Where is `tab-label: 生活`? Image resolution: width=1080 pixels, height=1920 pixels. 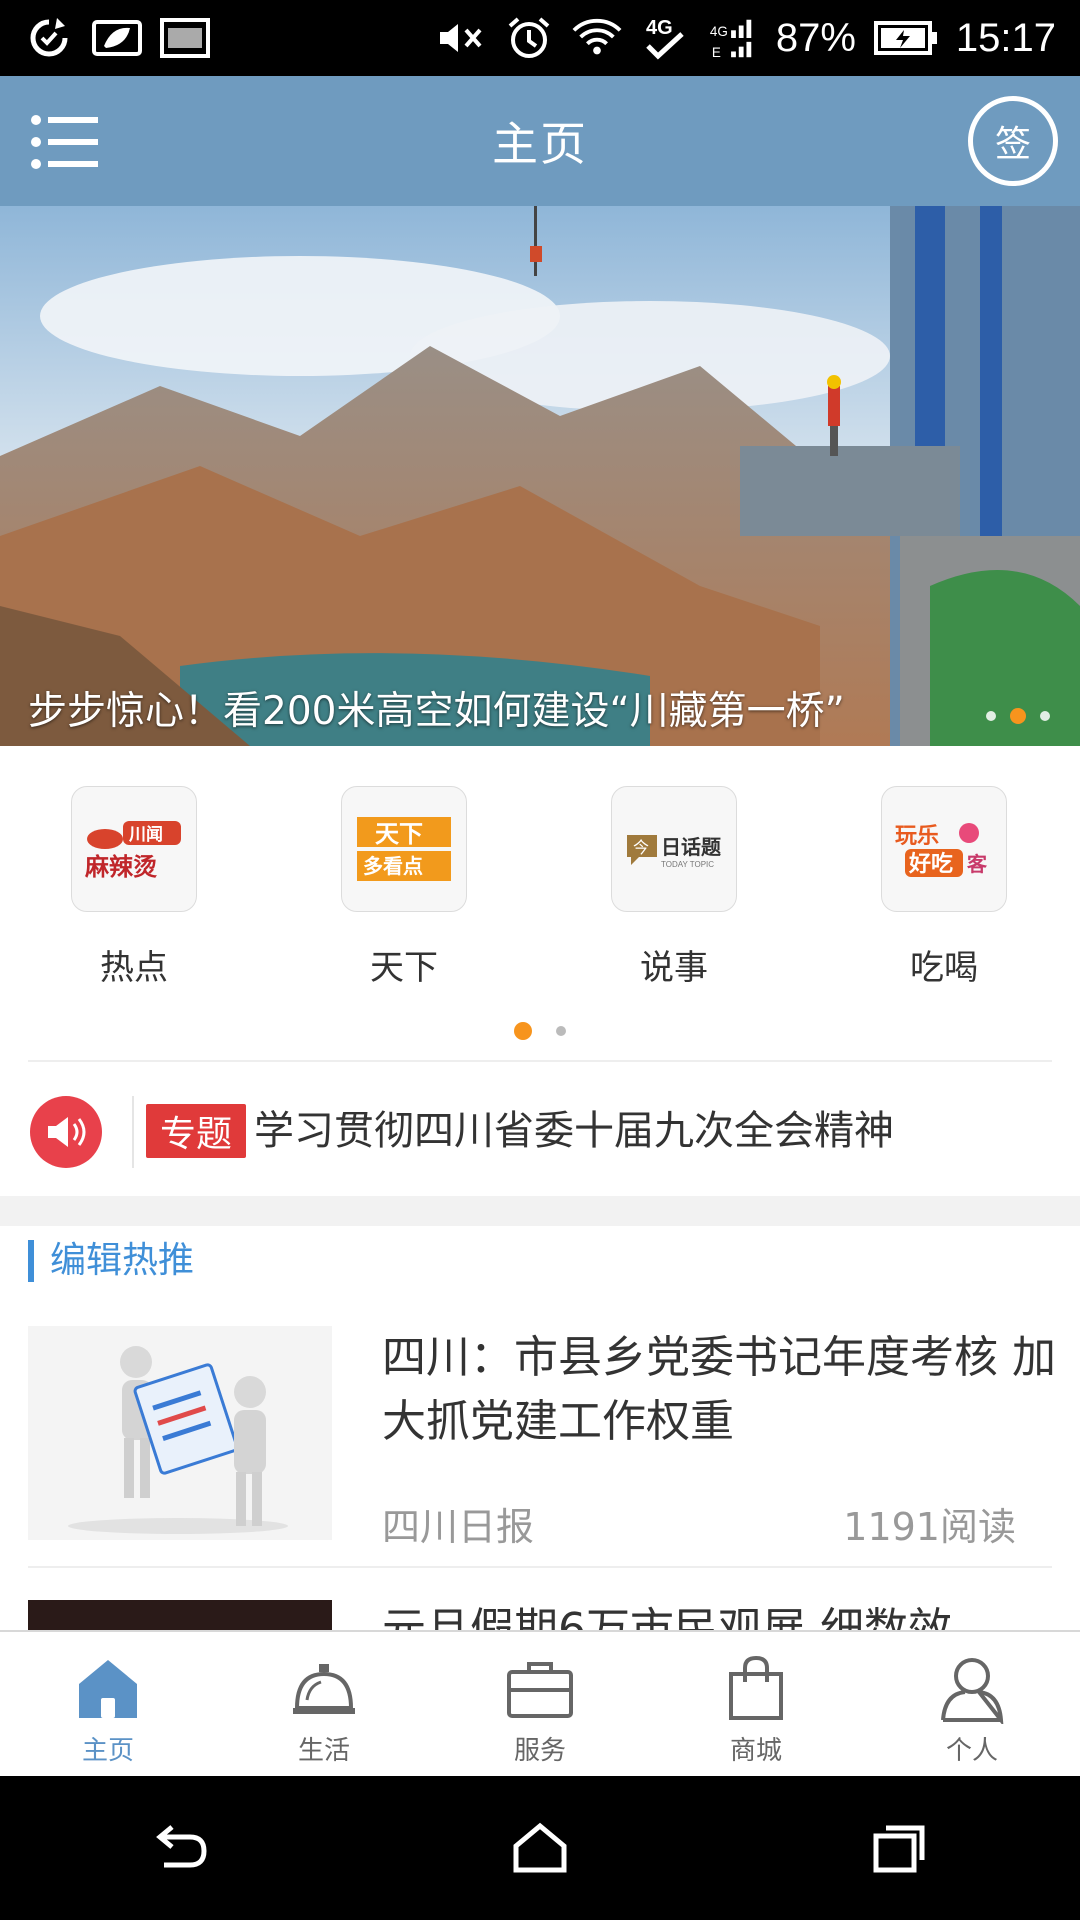
tab-label: 生活 is located at coordinates (323, 1751).